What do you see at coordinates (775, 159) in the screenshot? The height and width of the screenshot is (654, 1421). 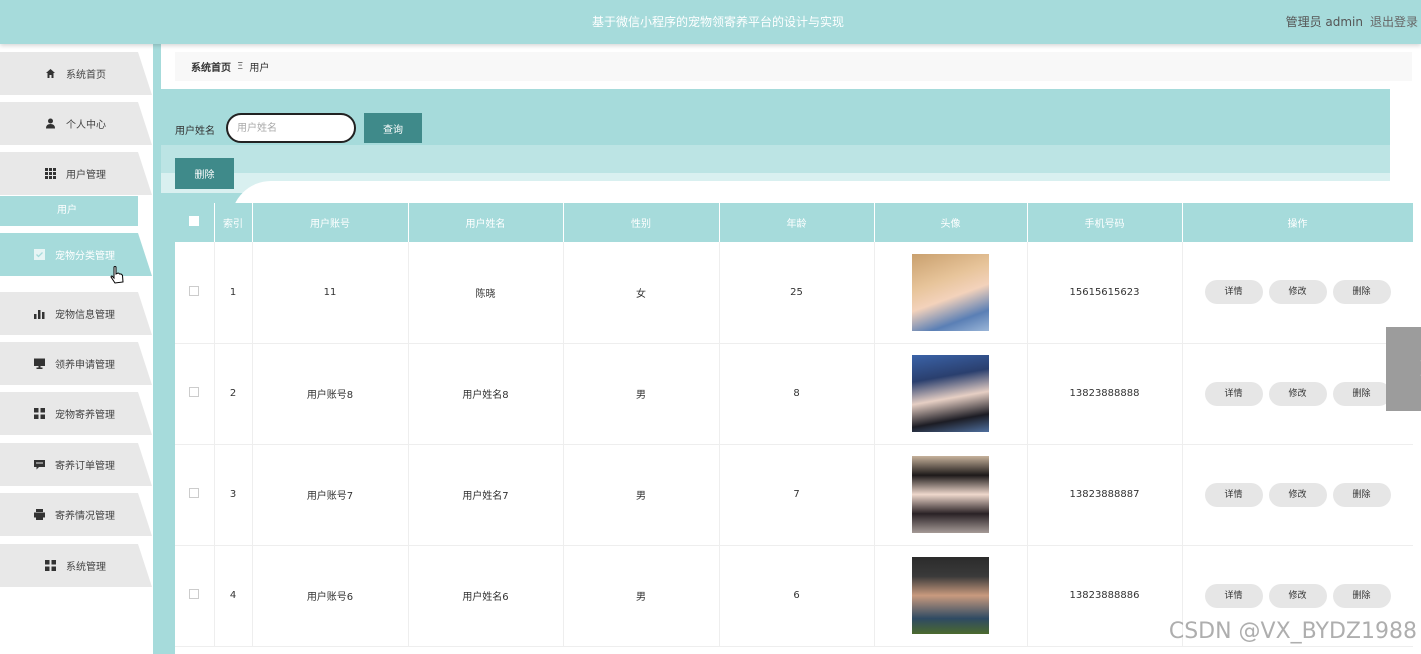 I see `panel-band` at bounding box center [775, 159].